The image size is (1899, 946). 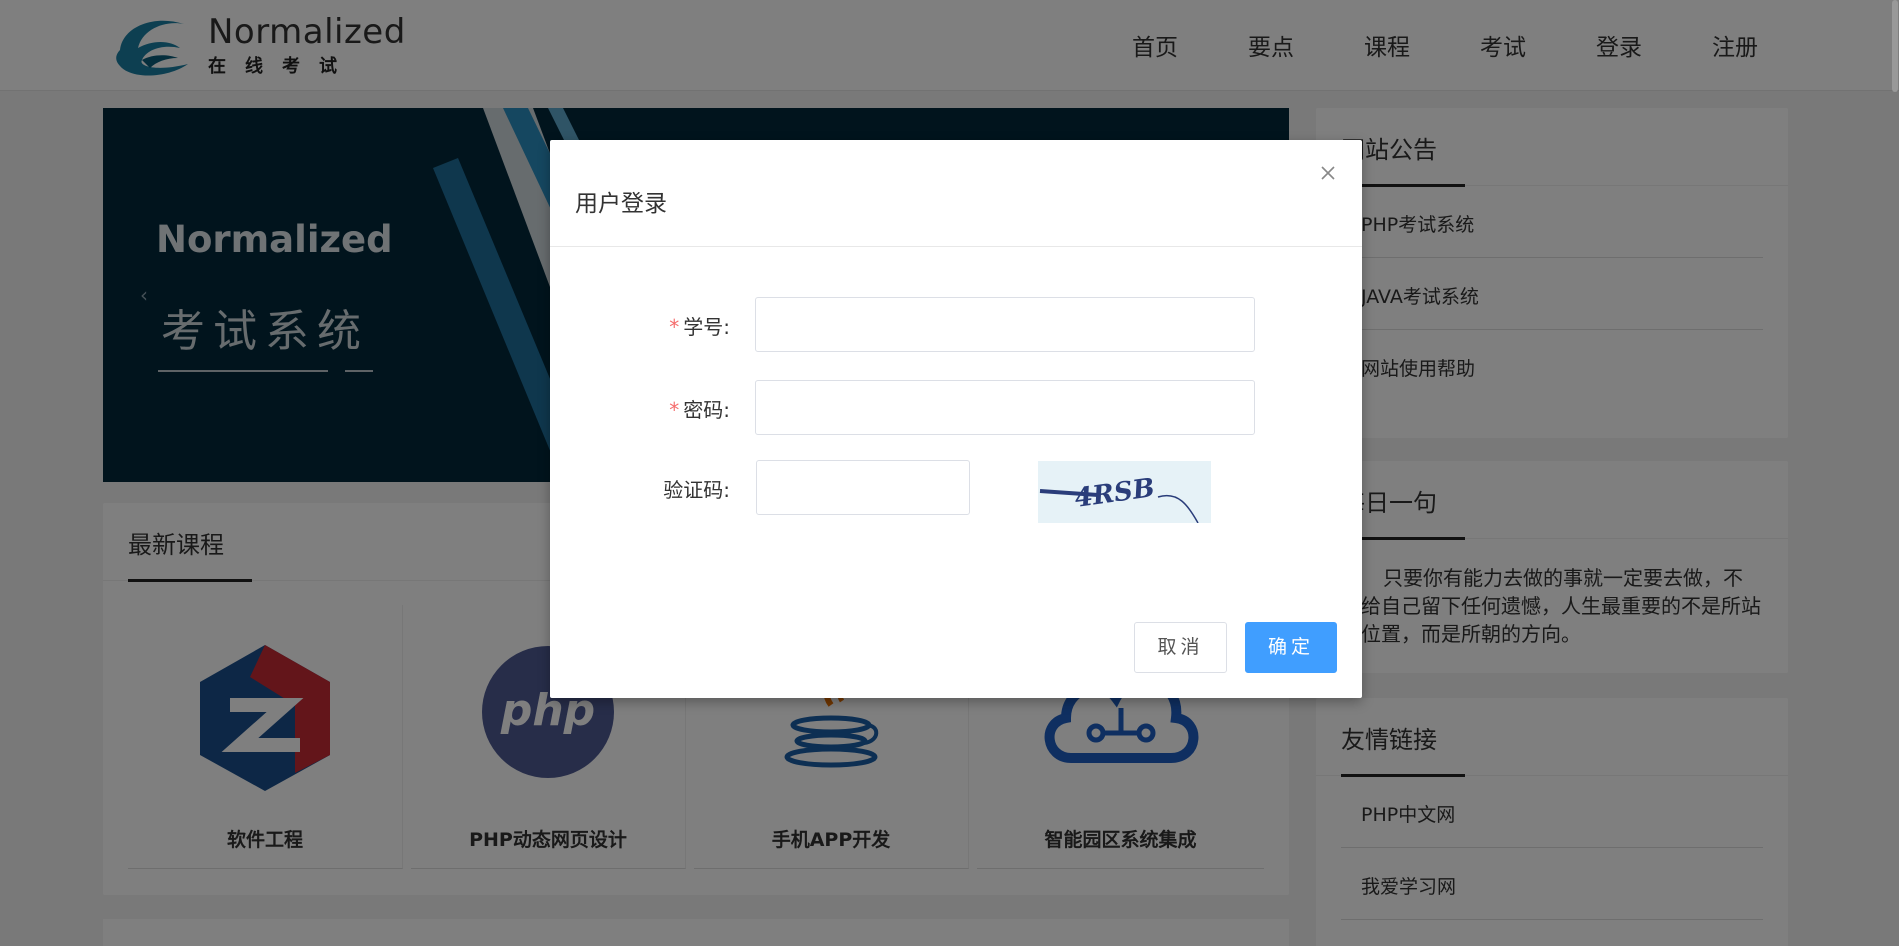 I want to click on dialog-title: 用户登录, so click(x=621, y=204).